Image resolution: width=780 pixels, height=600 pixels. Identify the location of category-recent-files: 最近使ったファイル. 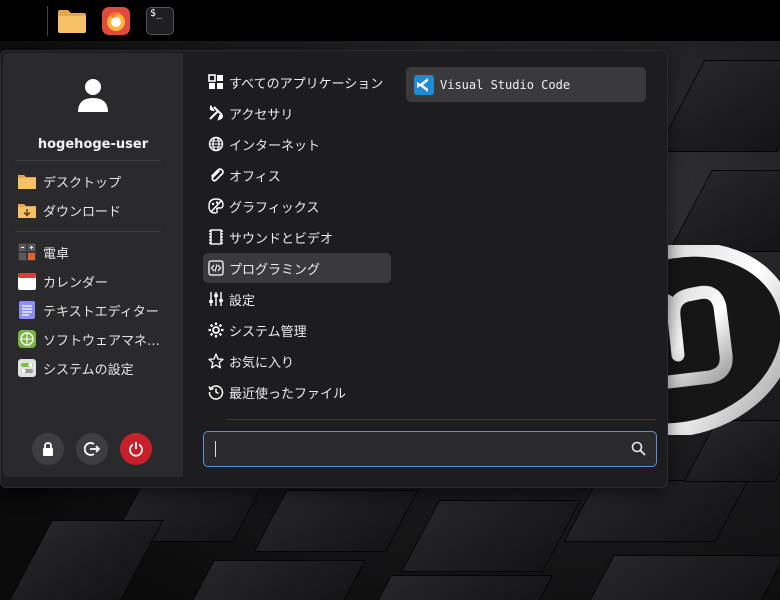
(297, 392).